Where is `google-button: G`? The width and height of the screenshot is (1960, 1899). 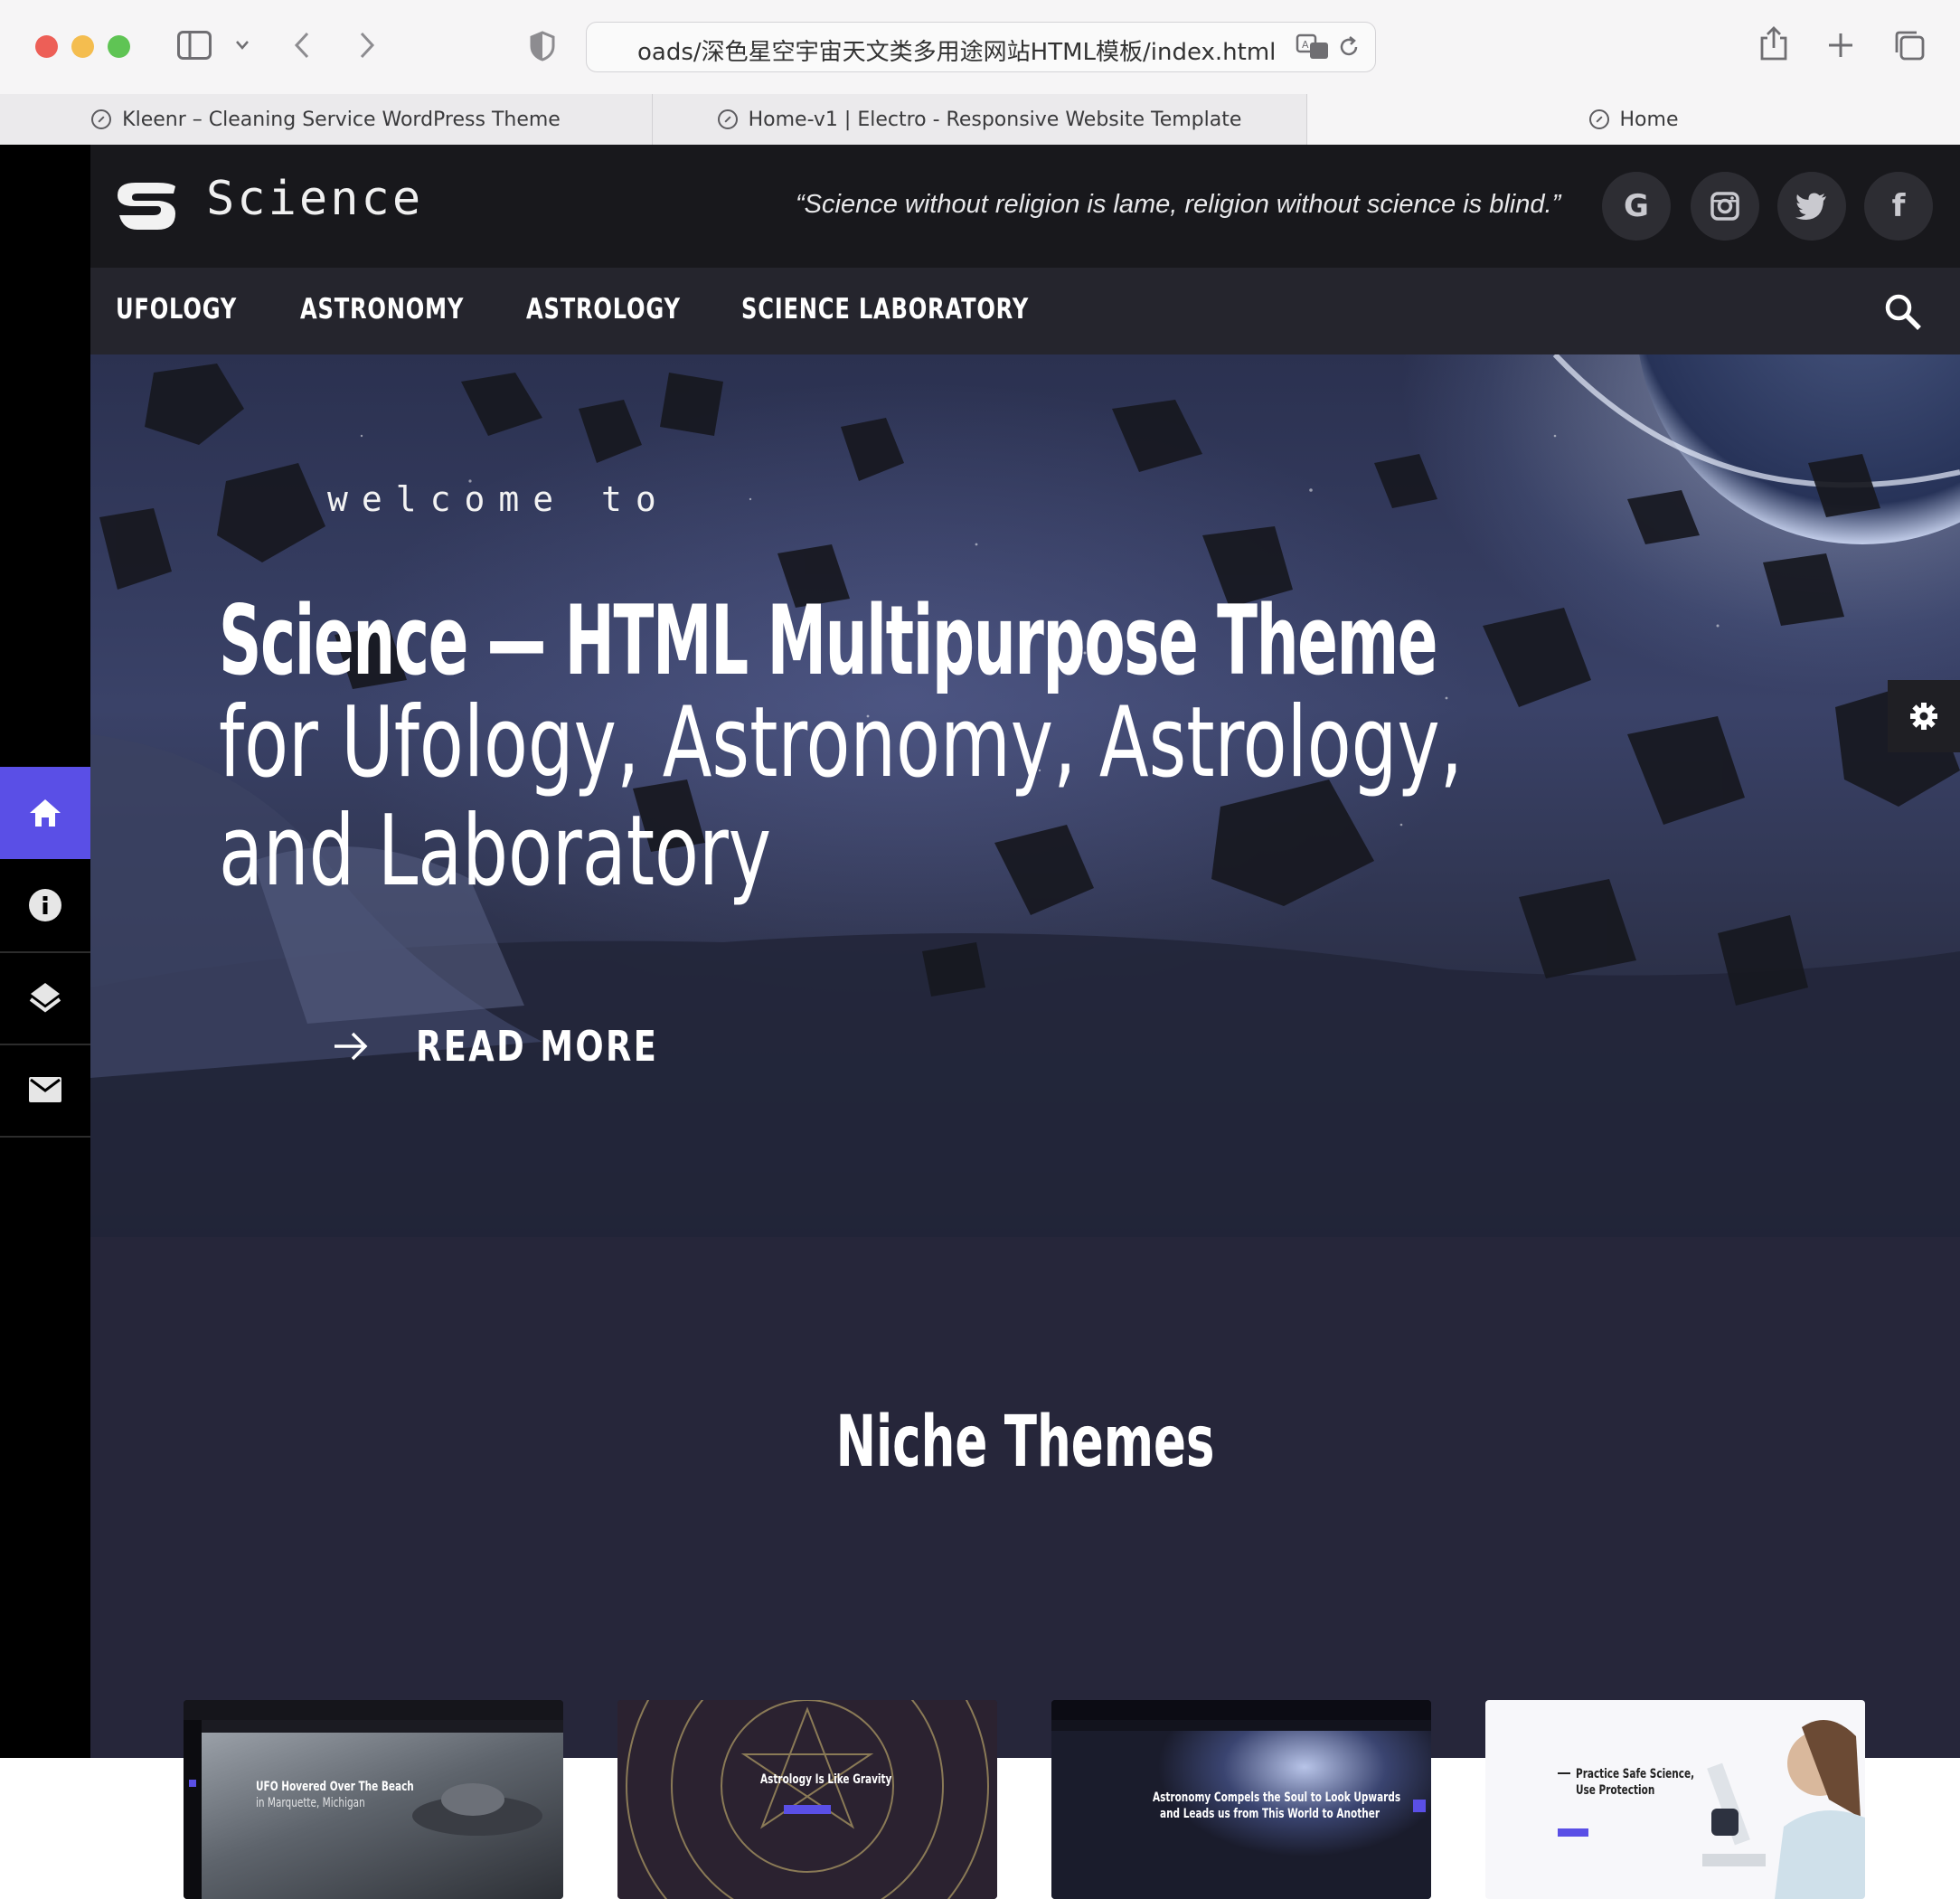
google-button: G is located at coordinates (1636, 206).